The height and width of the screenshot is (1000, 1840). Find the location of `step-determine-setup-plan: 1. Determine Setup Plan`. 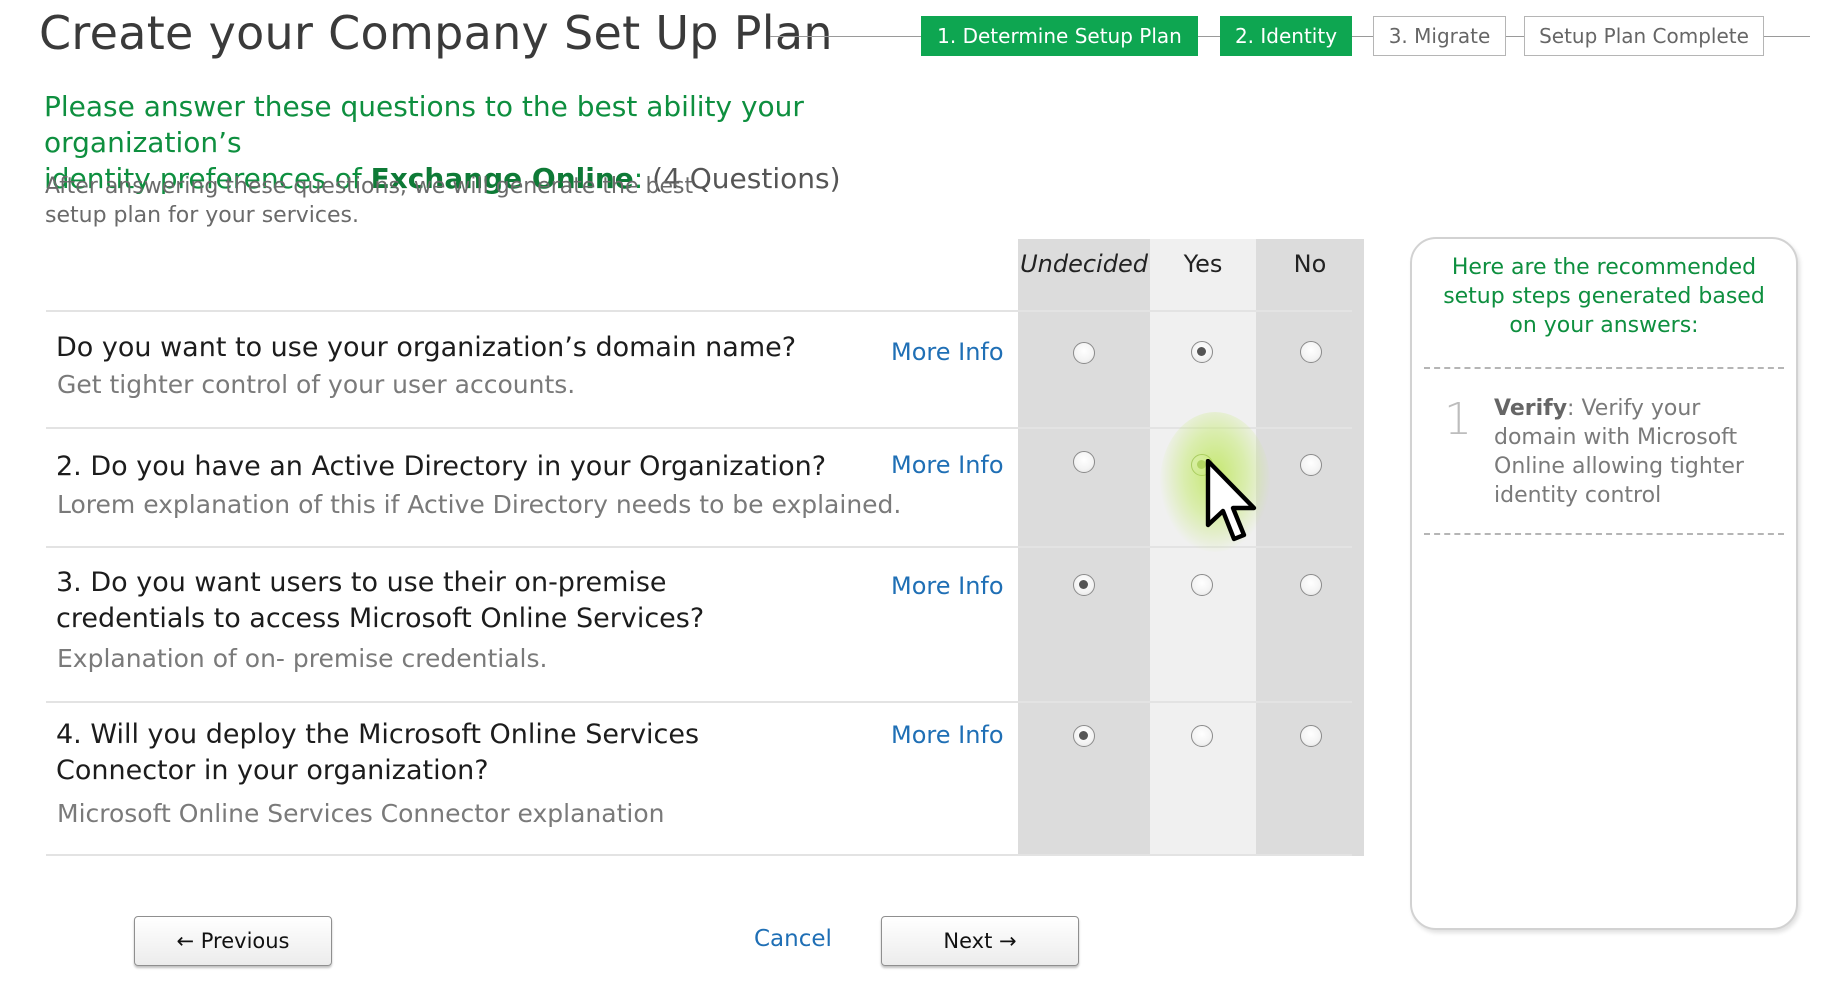

step-determine-setup-plan: 1. Determine Setup Plan is located at coordinates (1059, 36).